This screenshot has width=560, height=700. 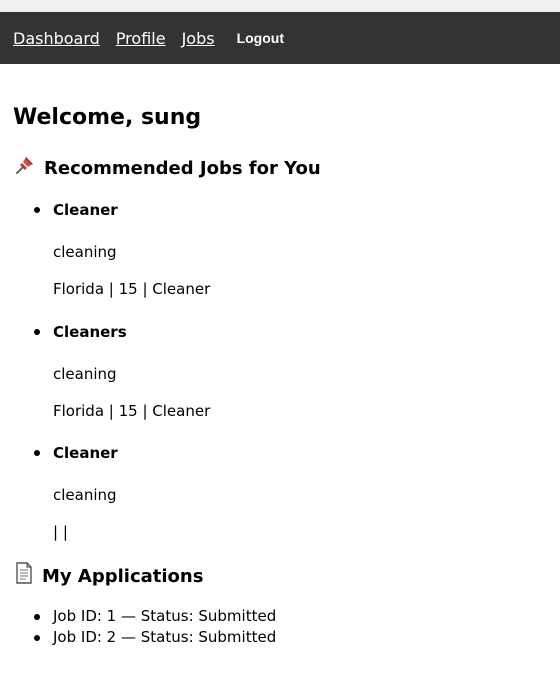 I want to click on application-item: Job ID: 1 — Status: Submitted, so click(x=155, y=616).